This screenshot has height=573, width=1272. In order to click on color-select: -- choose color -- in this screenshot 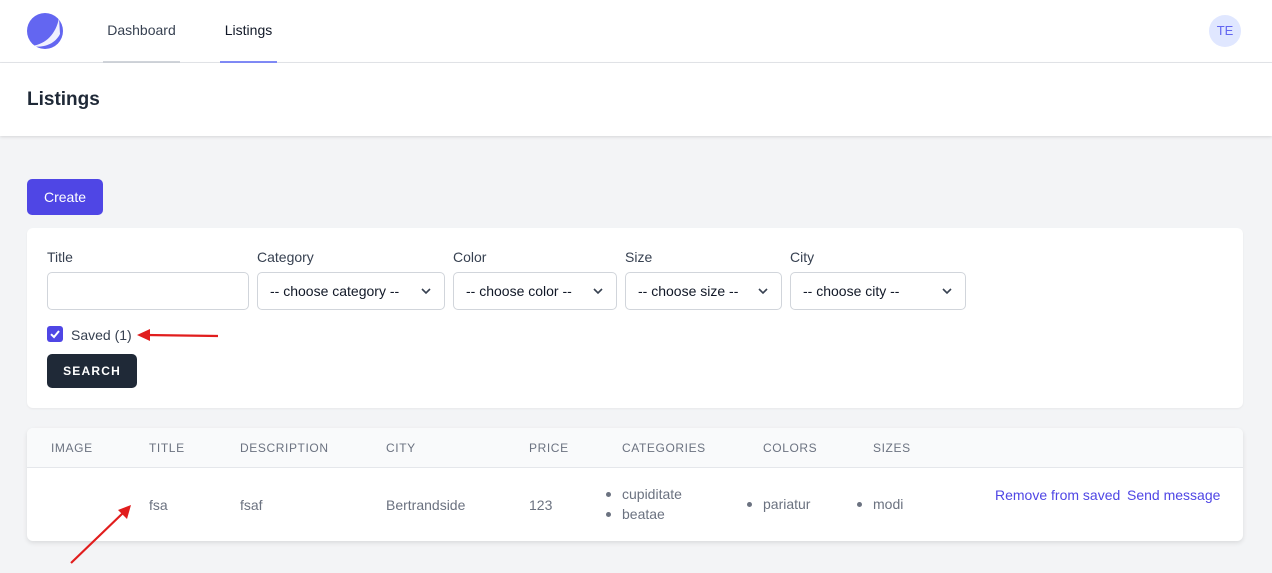, I will do `click(535, 291)`.